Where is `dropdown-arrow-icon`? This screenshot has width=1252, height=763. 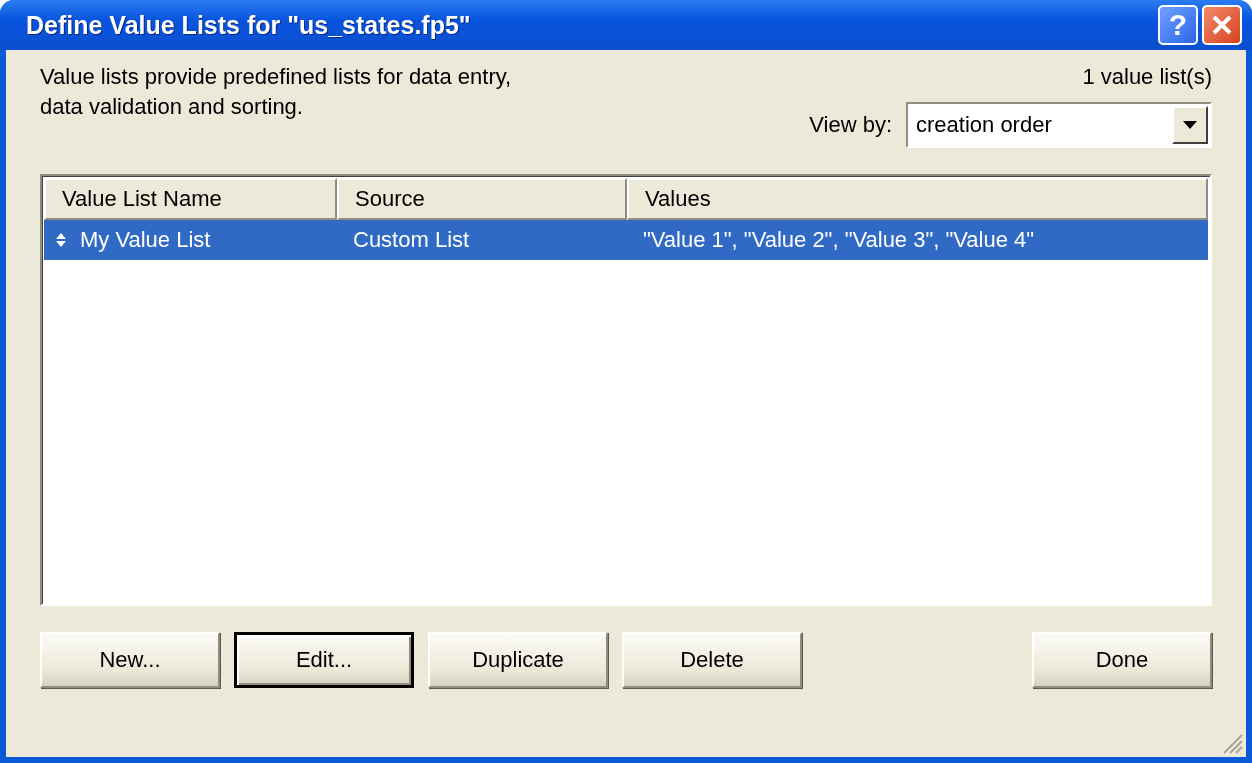
dropdown-arrow-icon is located at coordinates (1190, 125).